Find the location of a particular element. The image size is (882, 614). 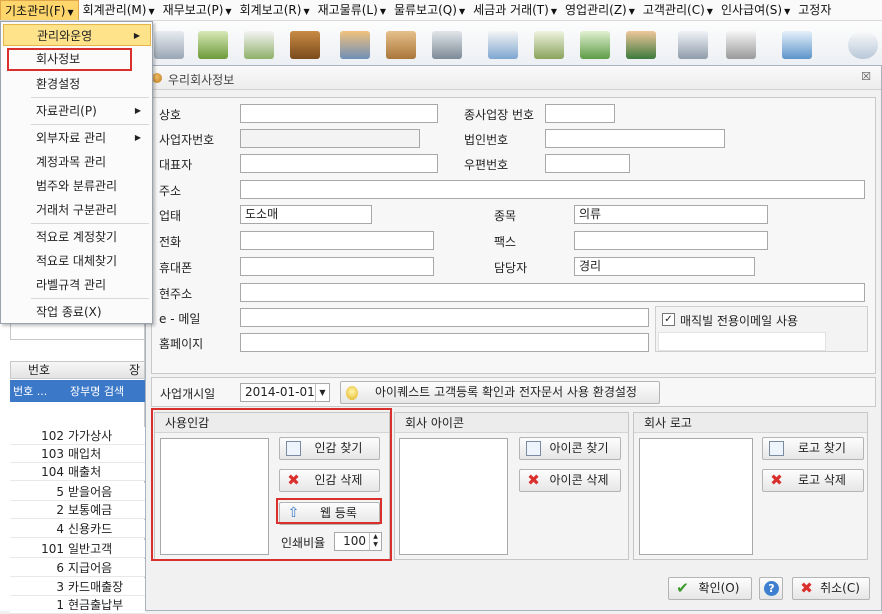

table-row: 104 매출처 is located at coordinates (77, 472).